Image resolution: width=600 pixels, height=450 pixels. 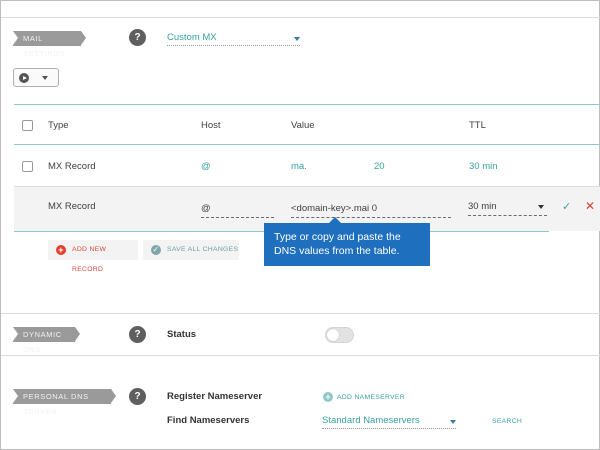 What do you see at coordinates (371, 210) in the screenshot?
I see `value-input: <domain-key>.mai 0` at bounding box center [371, 210].